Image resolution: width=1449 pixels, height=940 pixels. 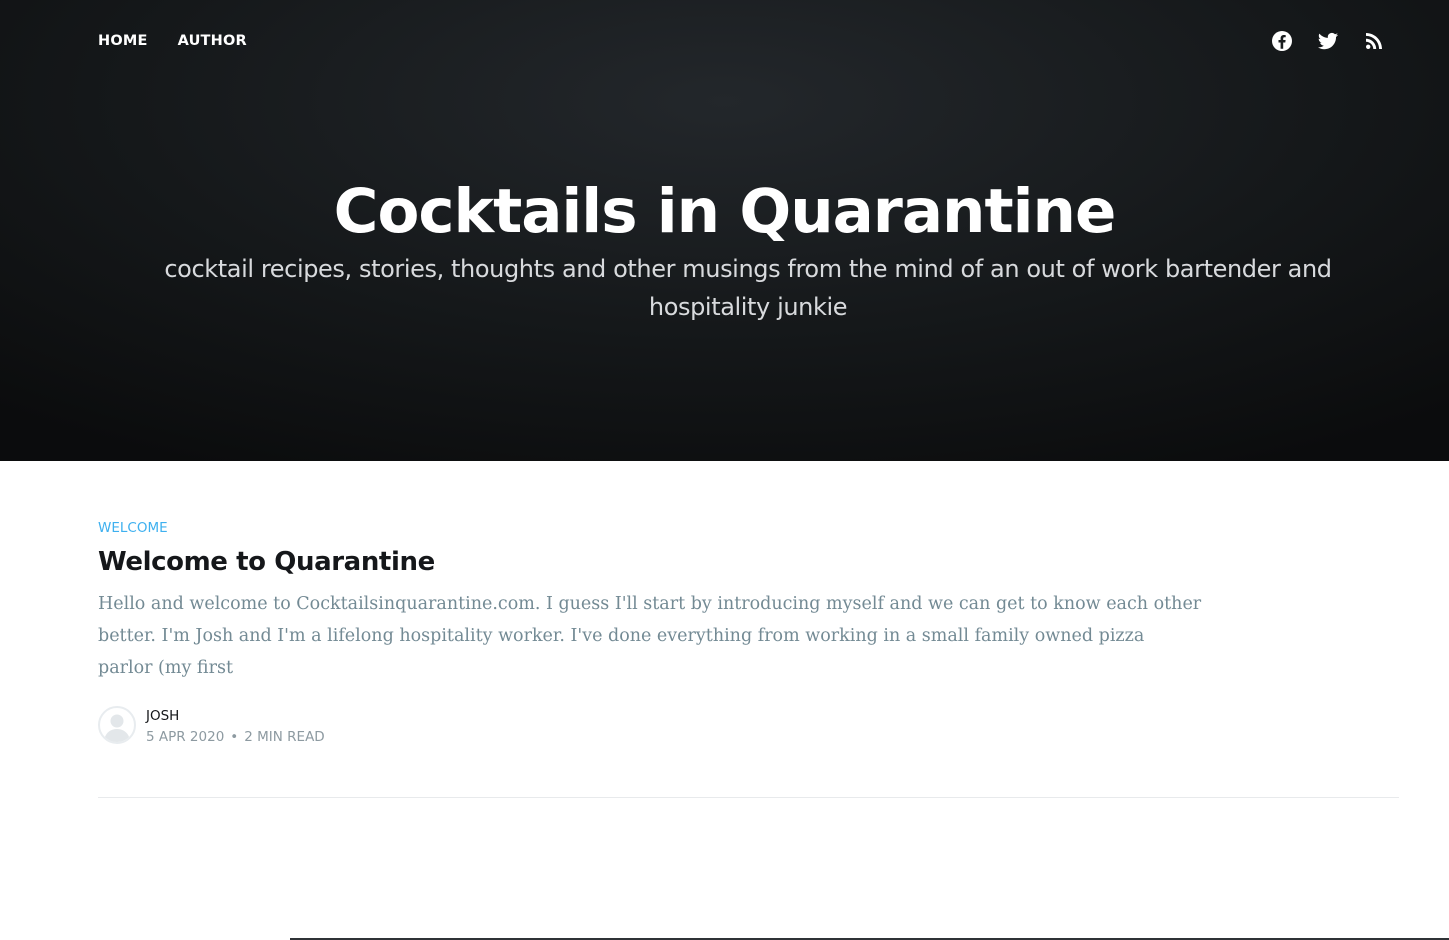 What do you see at coordinates (162, 716) in the screenshot?
I see `author-name-link: JOSH` at bounding box center [162, 716].